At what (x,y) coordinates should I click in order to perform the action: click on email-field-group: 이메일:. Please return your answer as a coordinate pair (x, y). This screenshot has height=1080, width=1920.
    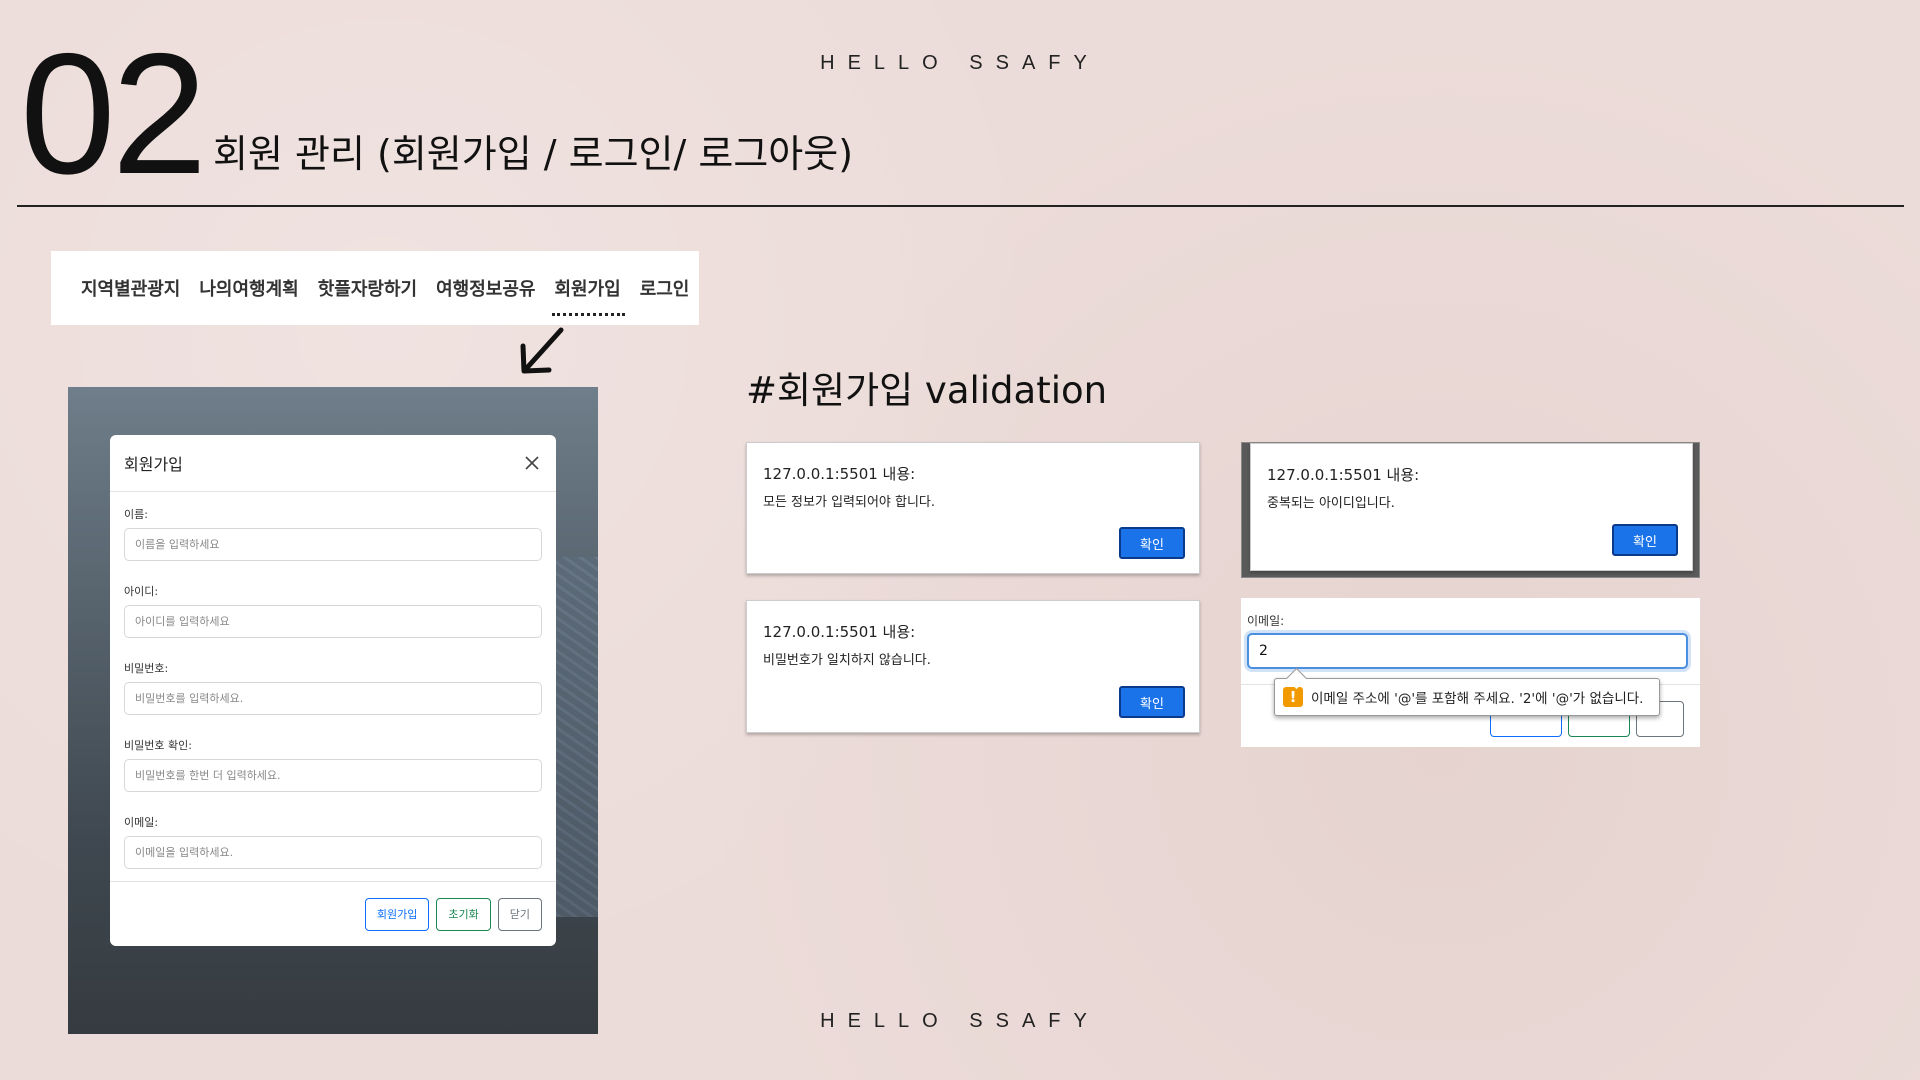
    Looking at the image, I should click on (333, 852).